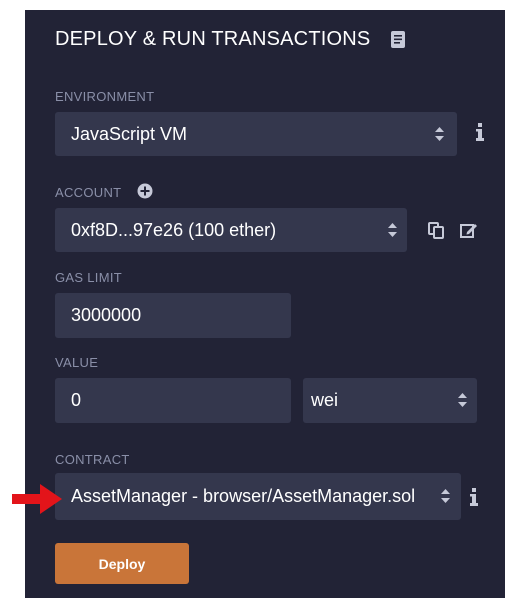  What do you see at coordinates (173, 315) in the screenshot?
I see `gas-limit-input: 3000000` at bounding box center [173, 315].